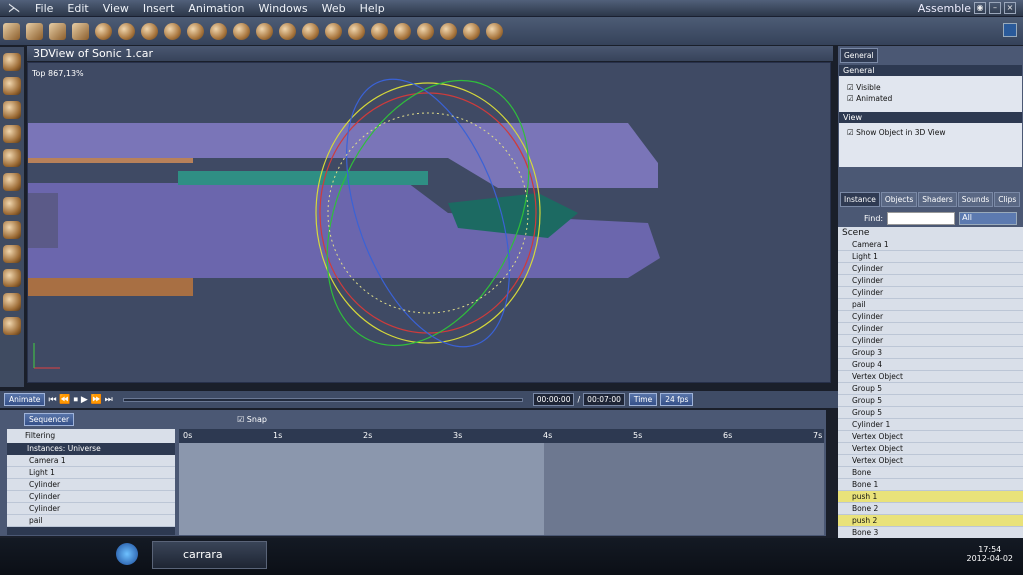 The image size is (1023, 575). What do you see at coordinates (25, 399) in the screenshot?
I see `animate-button: Animate` at bounding box center [25, 399].